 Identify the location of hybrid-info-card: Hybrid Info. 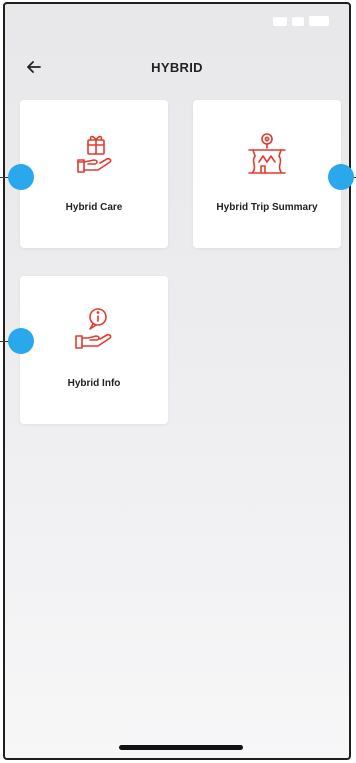
(94, 350).